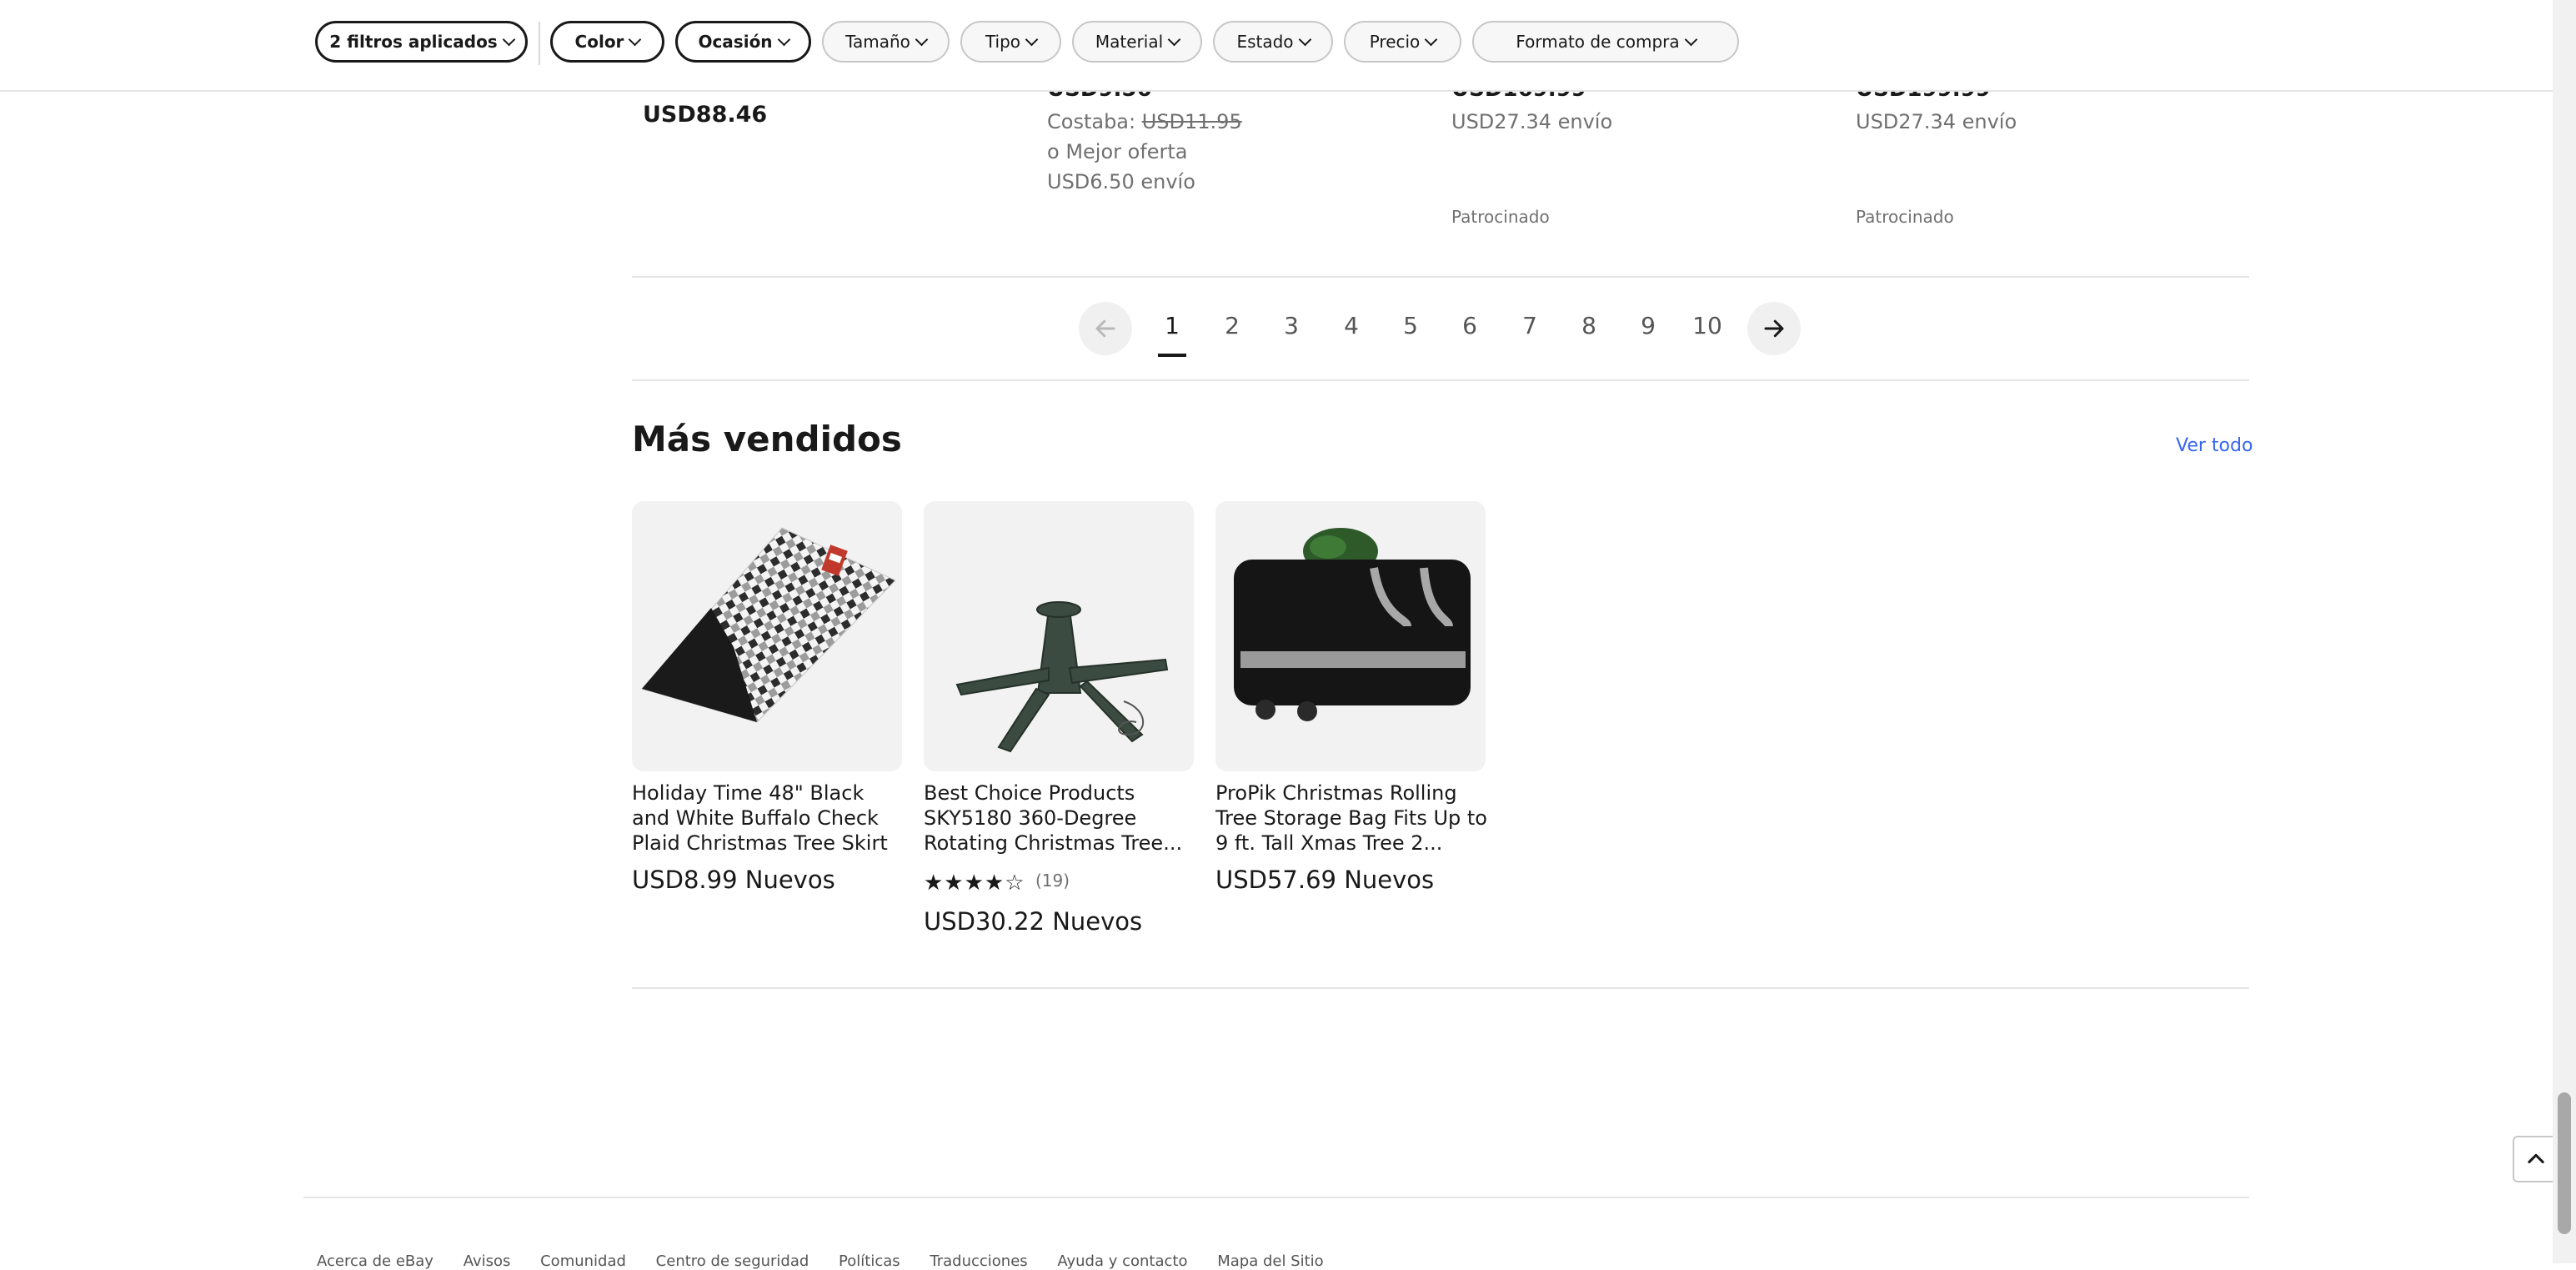 This screenshot has height=1270, width=2576. Describe the element at coordinates (1648, 325) in the screenshot. I see `pagination-page-9: 9` at that location.